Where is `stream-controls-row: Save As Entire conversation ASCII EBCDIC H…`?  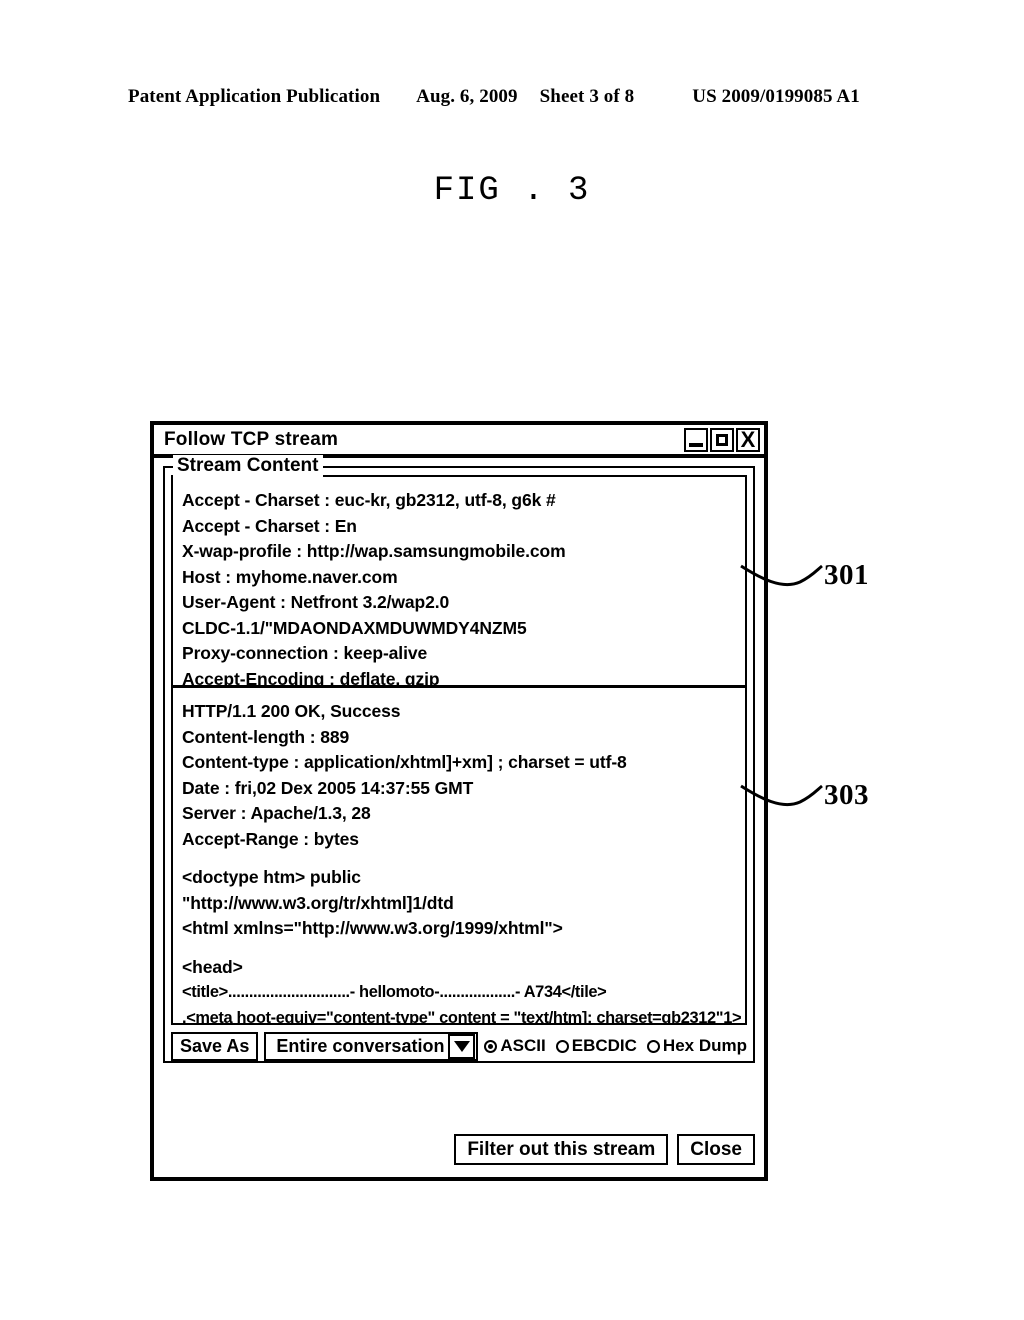
stream-controls-row: Save As Entire conversation ASCII EBCDIC H… is located at coordinates (459, 1046).